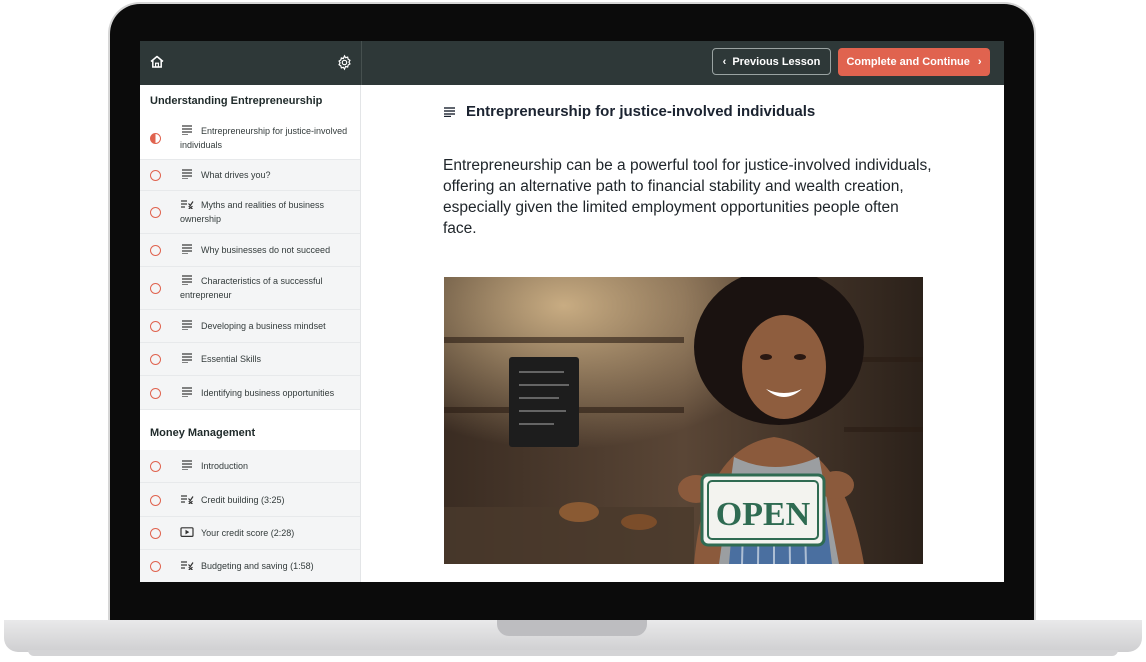 The height and width of the screenshot is (662, 1146). I want to click on complete-and-continue-button: Complete and Continue ›, so click(914, 62).